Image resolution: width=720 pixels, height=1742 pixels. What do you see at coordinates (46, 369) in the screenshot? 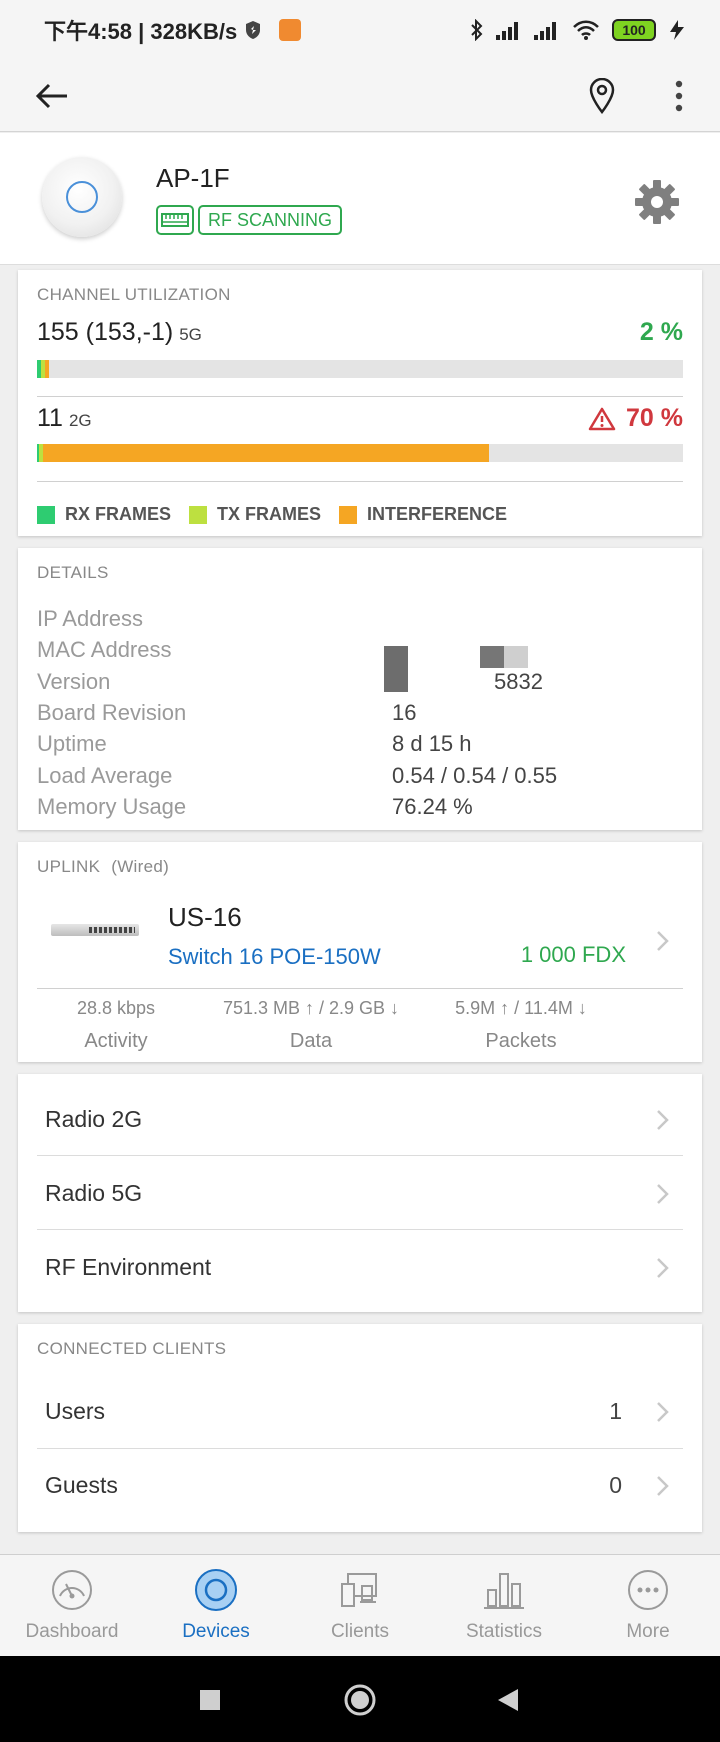
I see `channel-5g-interference-segment` at bounding box center [46, 369].